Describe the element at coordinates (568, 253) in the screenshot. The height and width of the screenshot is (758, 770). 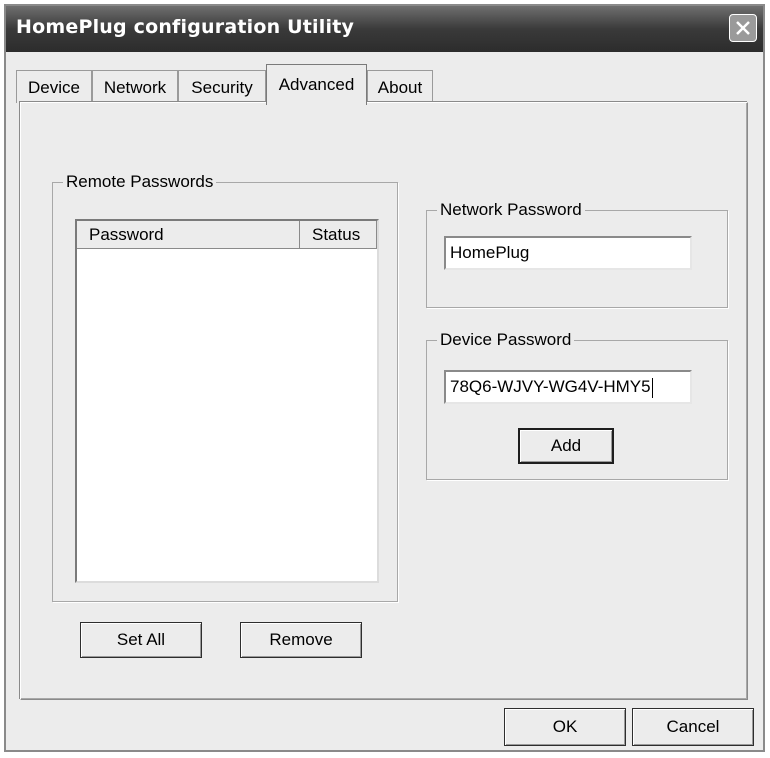
I see `network-password-input: HomePlug` at that location.